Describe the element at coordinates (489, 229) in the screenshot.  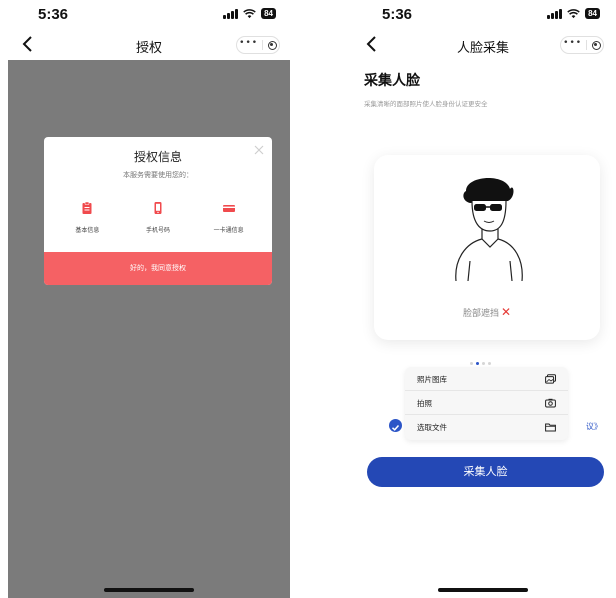
I see `face-illustration-icon` at that location.